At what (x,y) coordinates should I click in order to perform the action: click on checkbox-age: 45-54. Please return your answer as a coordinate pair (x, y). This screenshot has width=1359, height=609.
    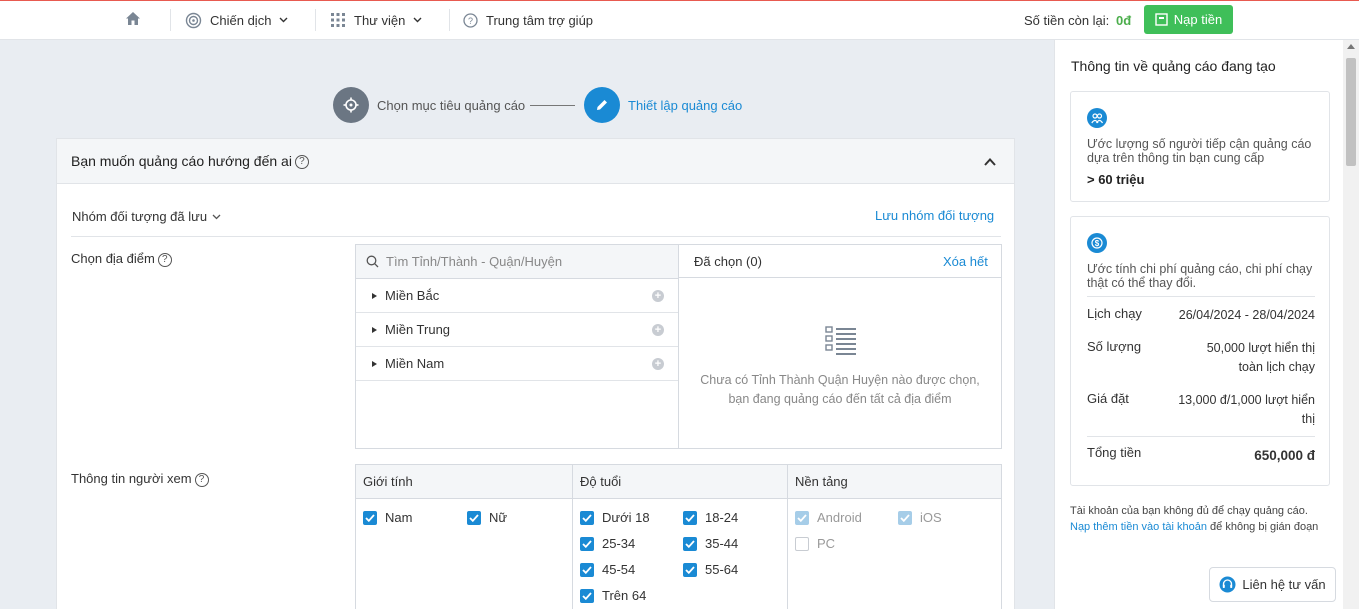
    Looking at the image, I should click on (607, 569).